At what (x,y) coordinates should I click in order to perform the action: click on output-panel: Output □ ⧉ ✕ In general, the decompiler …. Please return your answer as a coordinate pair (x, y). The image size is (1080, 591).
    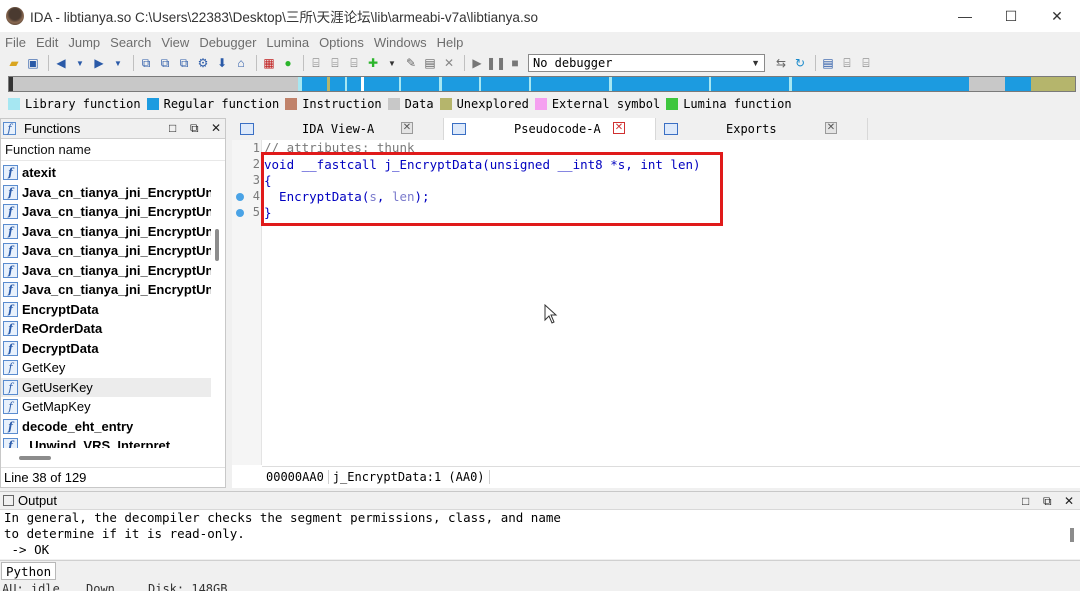
    Looking at the image, I should click on (540, 525).